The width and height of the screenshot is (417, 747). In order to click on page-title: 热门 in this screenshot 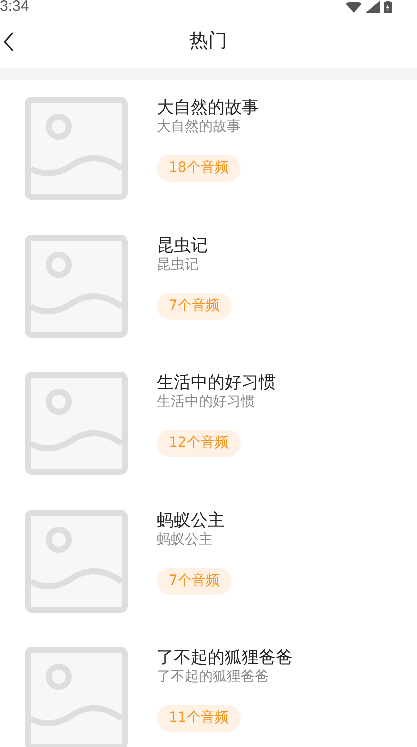, I will do `click(209, 41)`.